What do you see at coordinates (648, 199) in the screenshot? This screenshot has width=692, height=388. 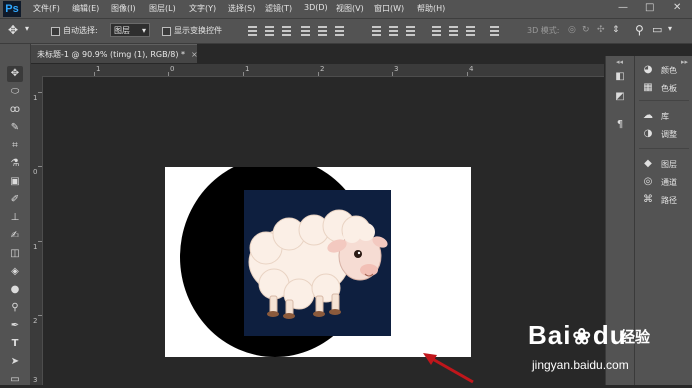 I see `paths-icon: ⌘` at bounding box center [648, 199].